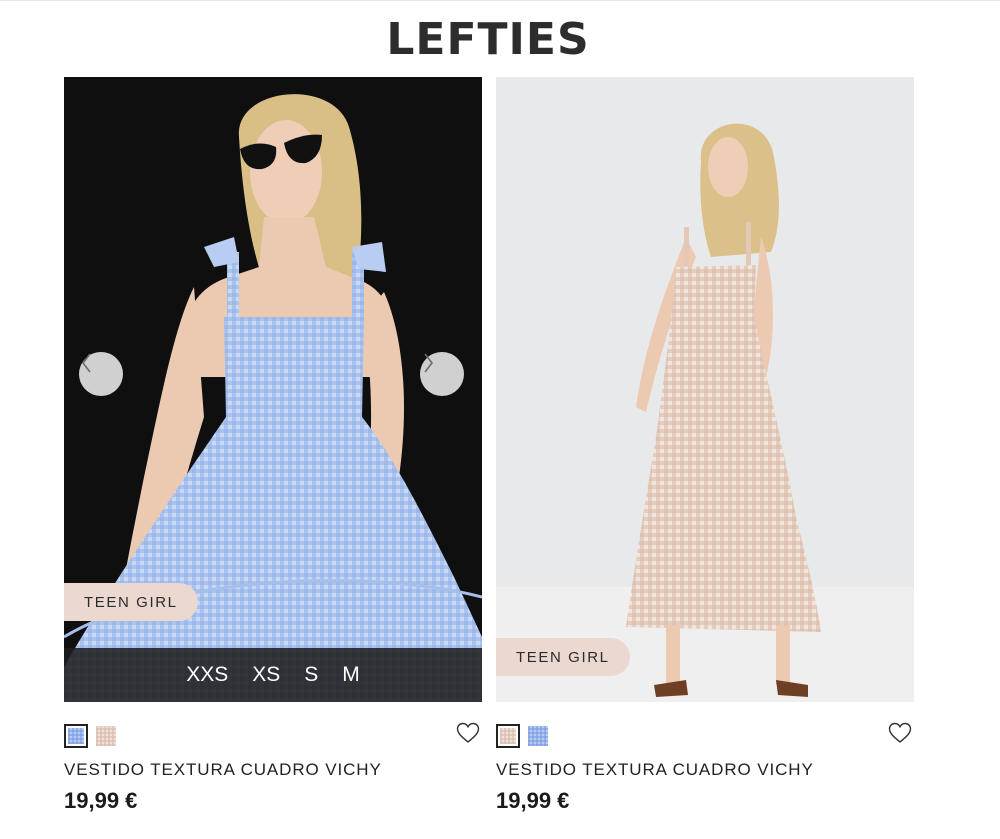 This screenshot has width=1000, height=839. I want to click on size-option-m: M, so click(351, 675).